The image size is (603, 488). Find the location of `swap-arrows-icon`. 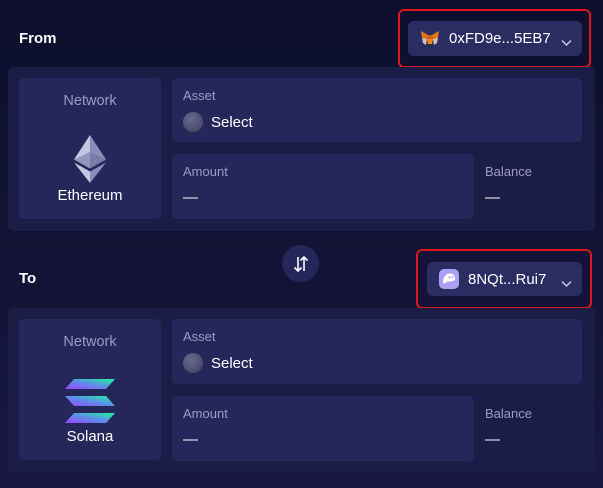

swap-arrows-icon is located at coordinates (301, 264).